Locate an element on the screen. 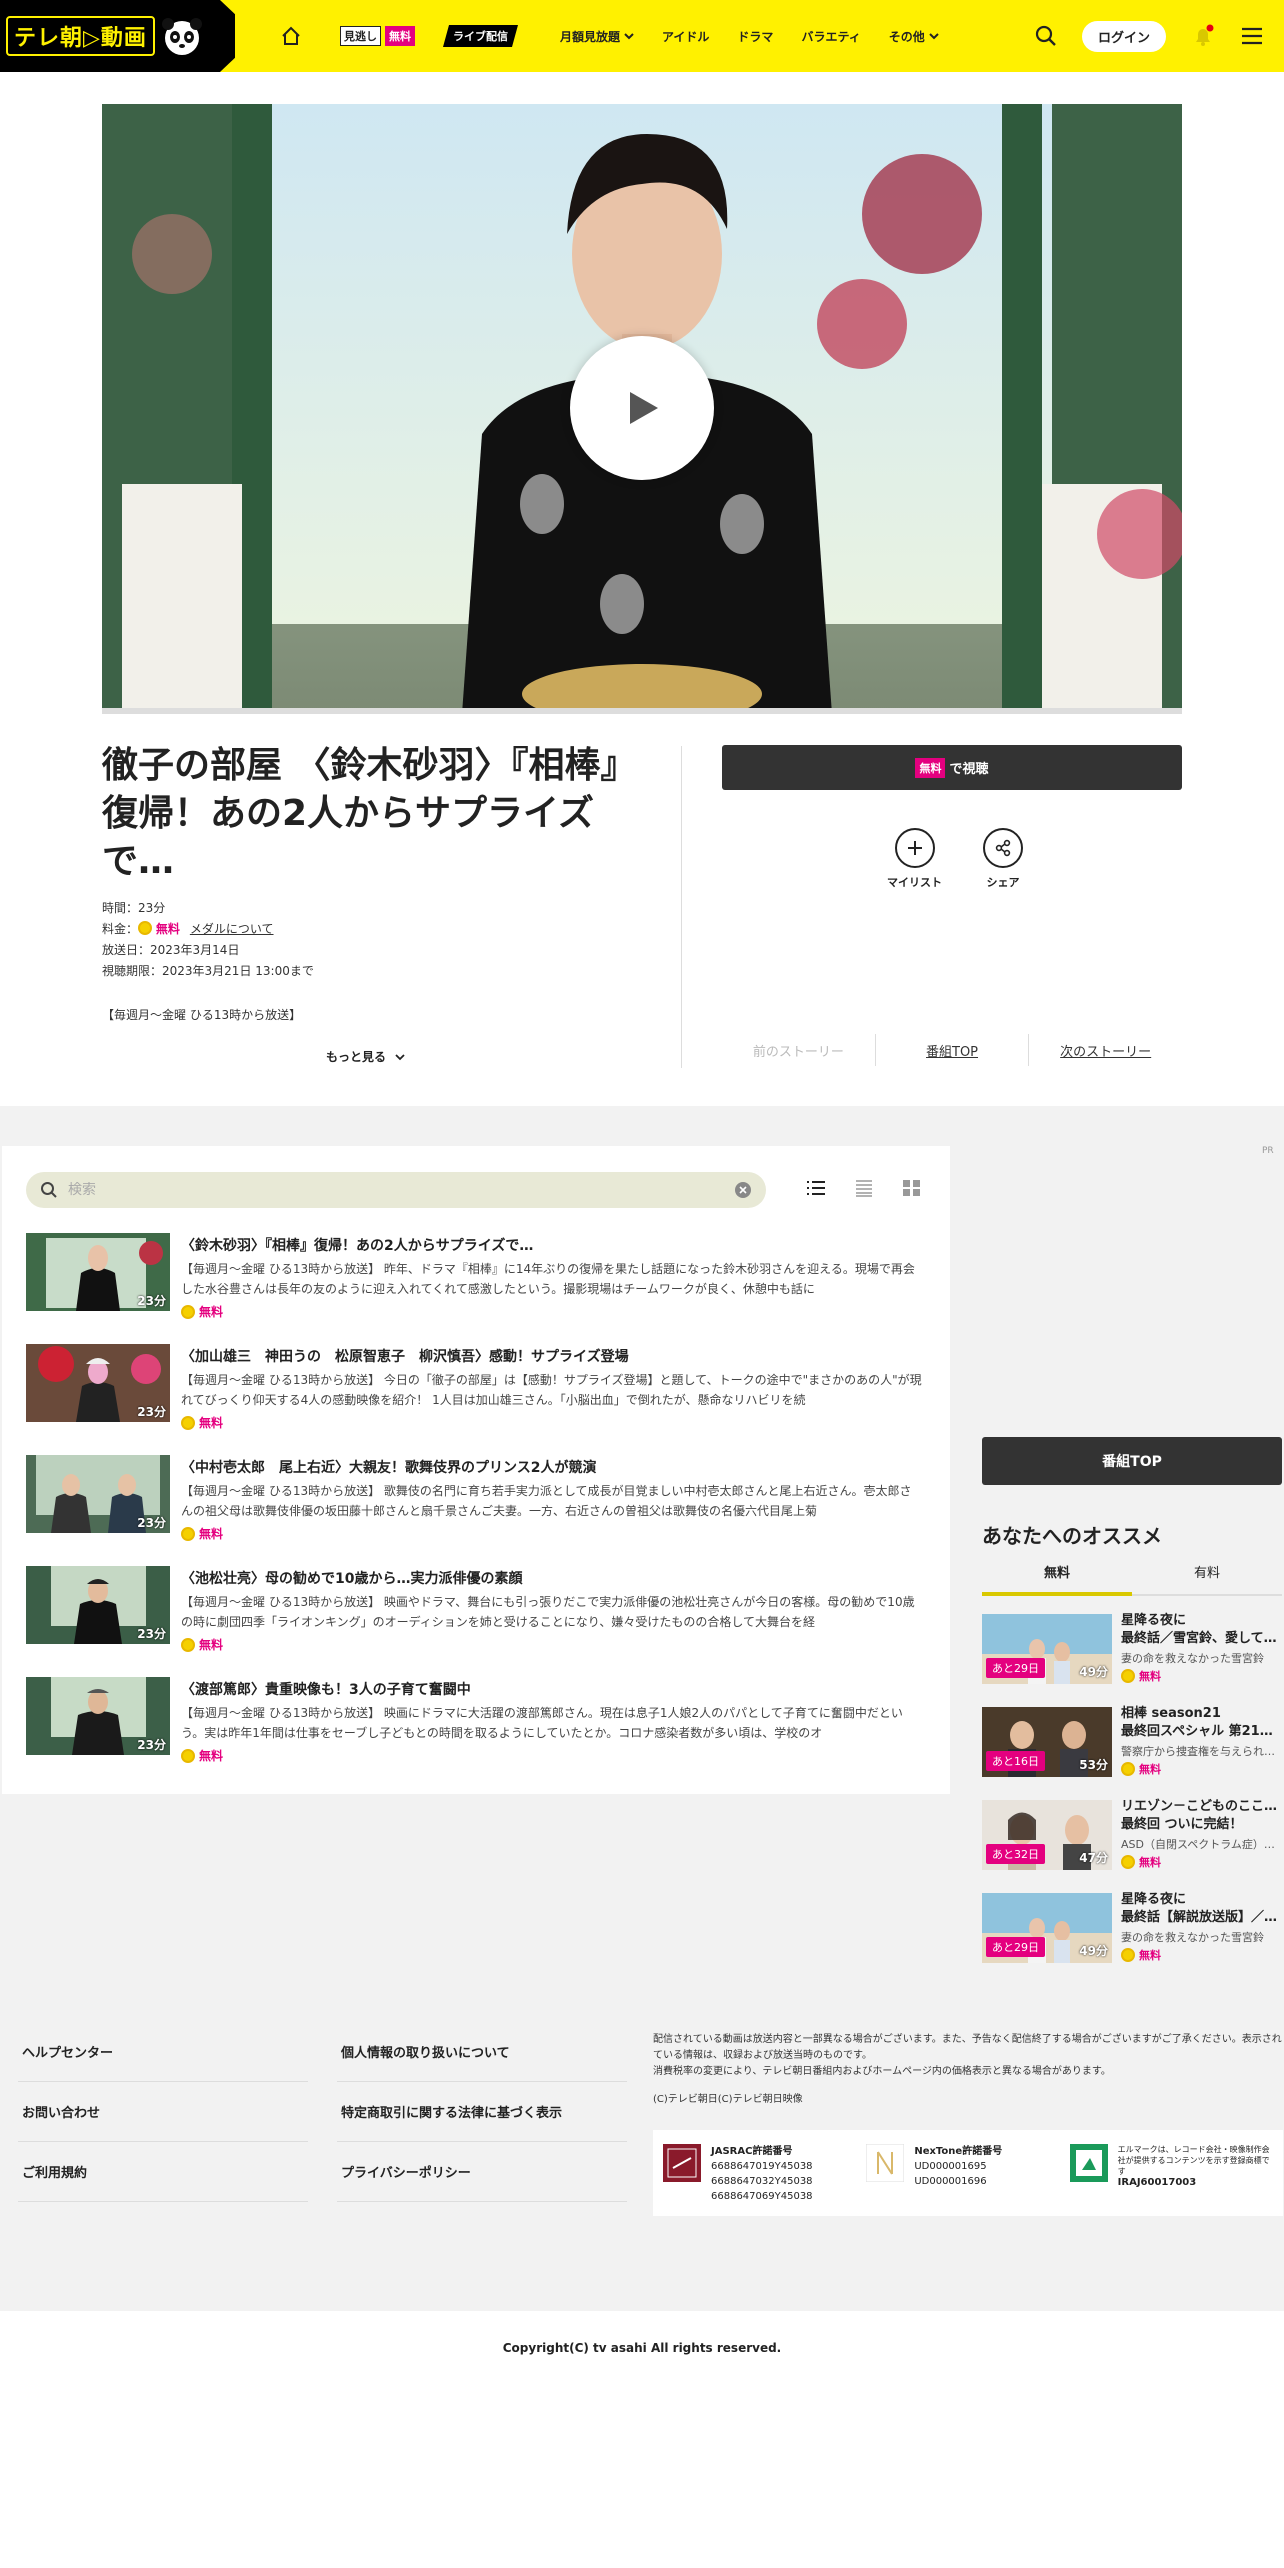 The height and width of the screenshot is (2568, 1284). site-logo: テレ朝▷動画 is located at coordinates (105, 36).